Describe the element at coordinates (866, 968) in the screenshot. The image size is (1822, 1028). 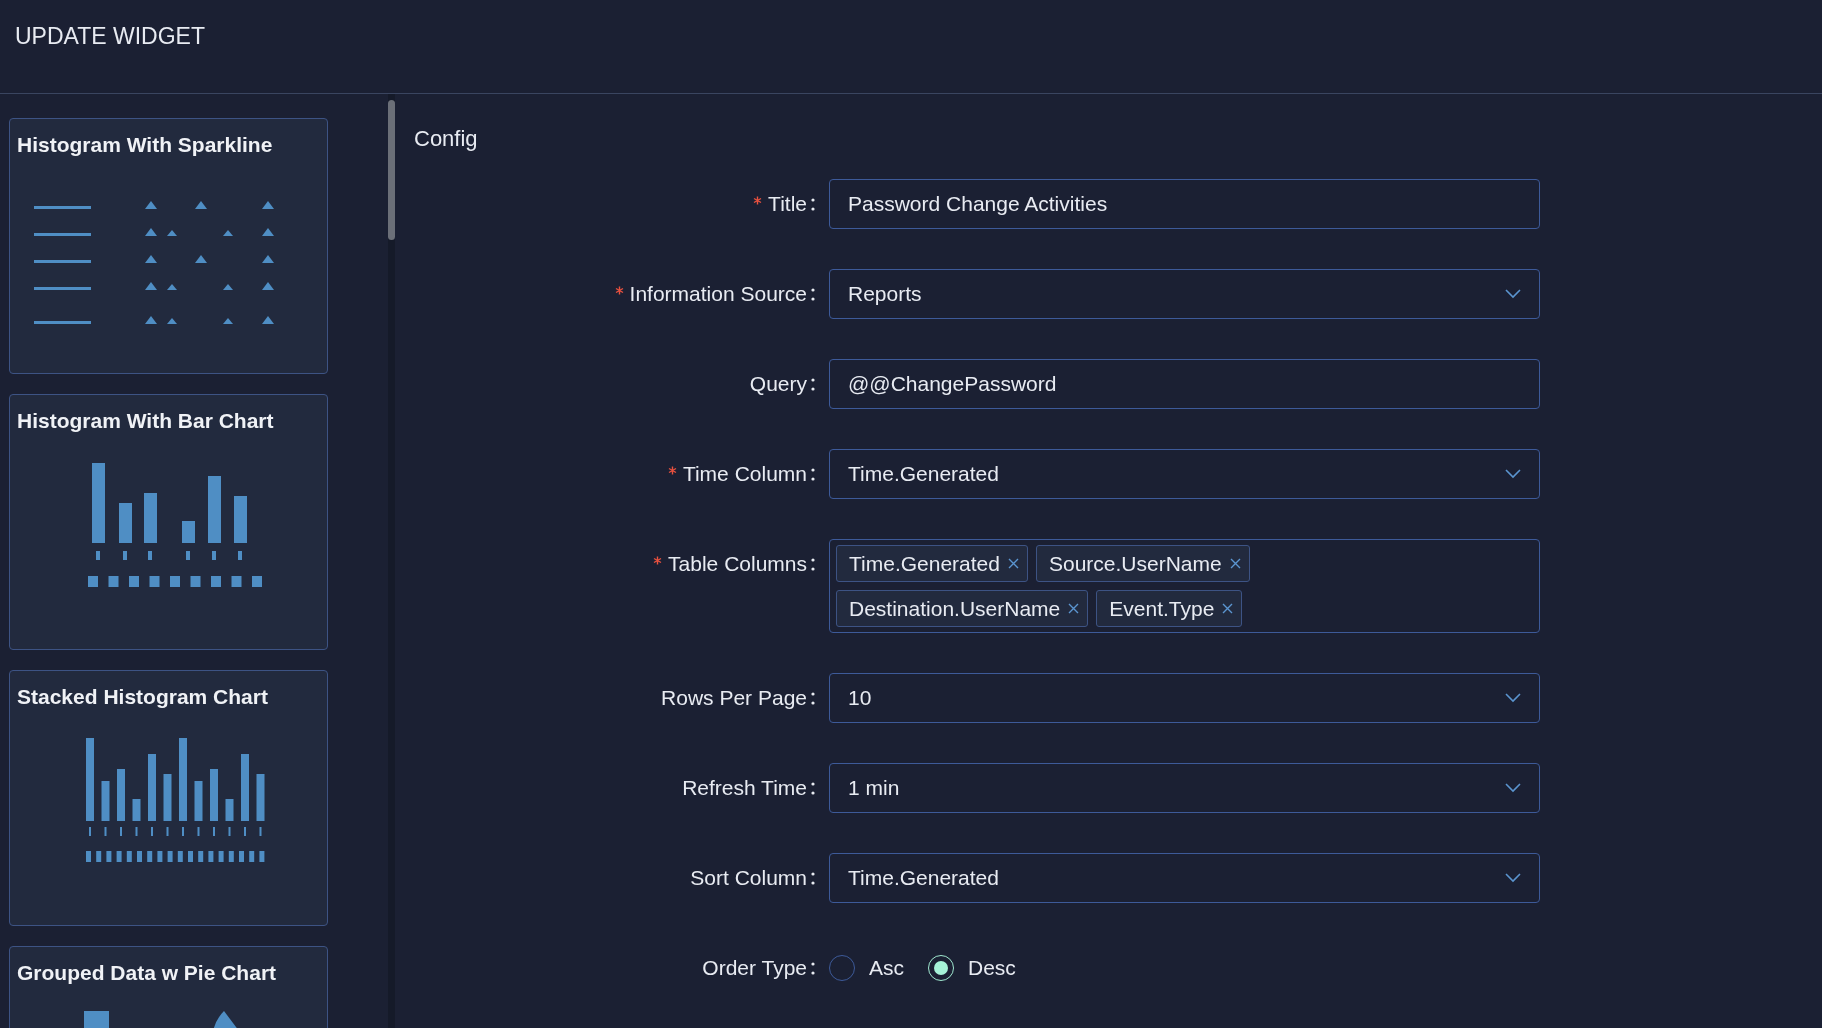
I see `radio-option: Asc` at that location.